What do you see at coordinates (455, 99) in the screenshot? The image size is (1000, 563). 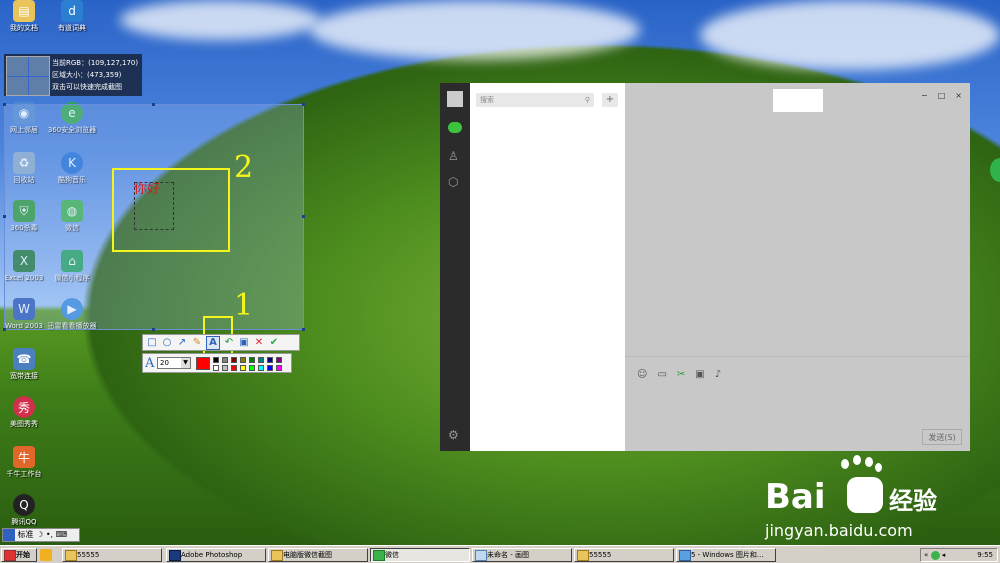 I see `avatar` at bounding box center [455, 99].